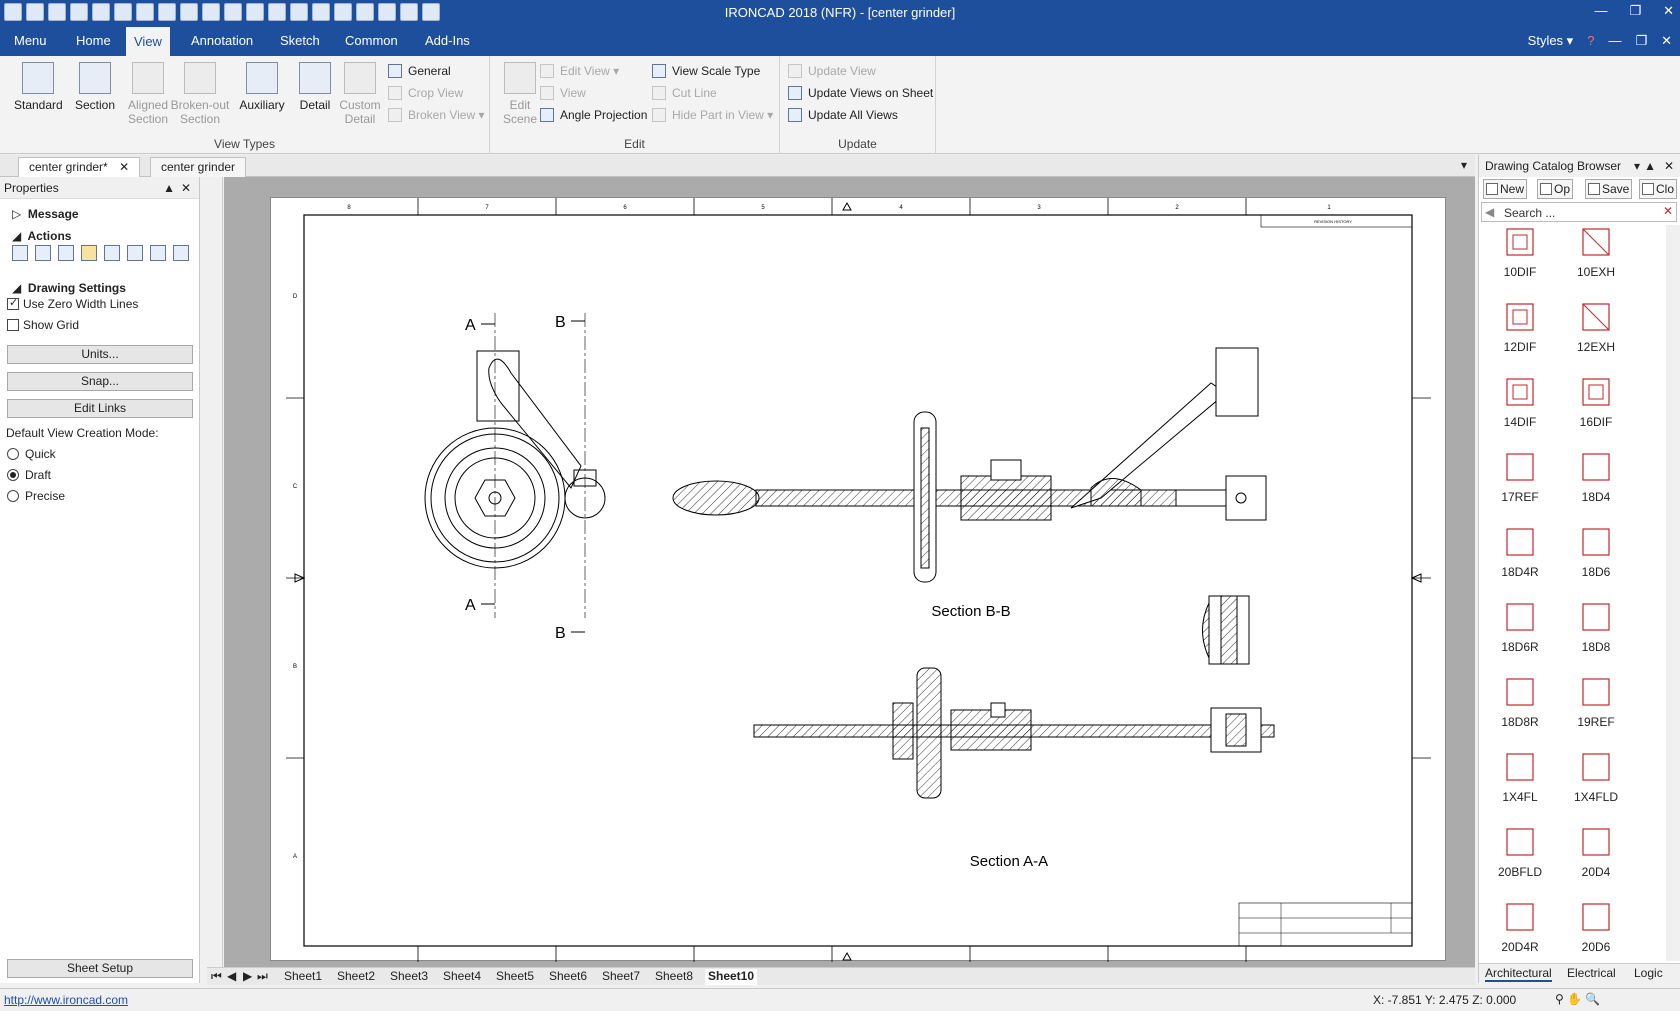 This screenshot has width=1680, height=1011. What do you see at coordinates (38, 87) in the screenshot?
I see `standard-view-button: Standard` at bounding box center [38, 87].